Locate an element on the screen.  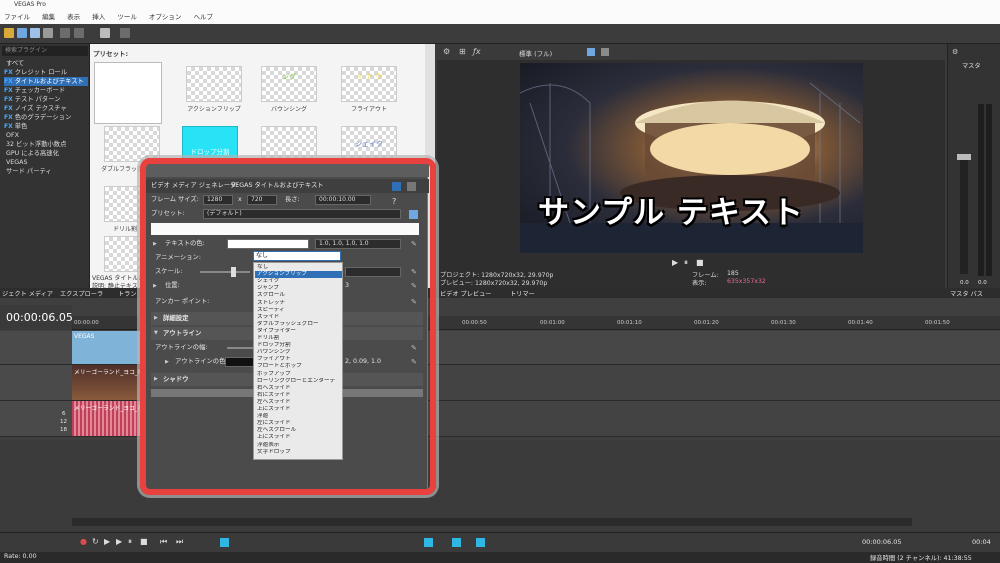
fx-item-solid-color: FX 単色 is located at coordinates (46, 126).